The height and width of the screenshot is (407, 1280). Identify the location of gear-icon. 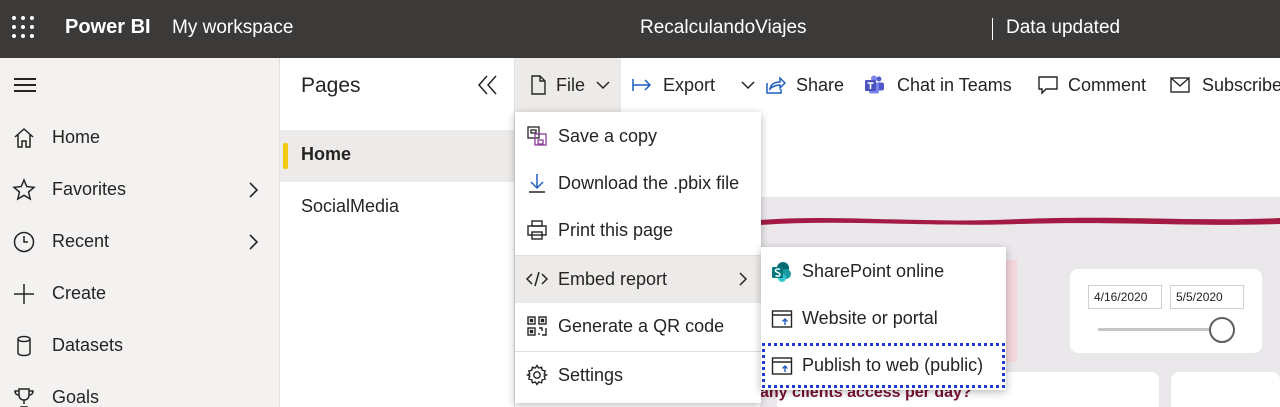
(537, 375).